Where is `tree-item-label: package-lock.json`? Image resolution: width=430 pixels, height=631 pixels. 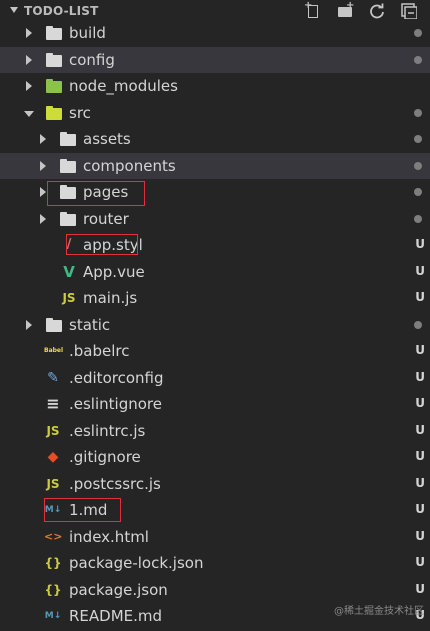
tree-item-label: package-lock.json is located at coordinates (136, 563).